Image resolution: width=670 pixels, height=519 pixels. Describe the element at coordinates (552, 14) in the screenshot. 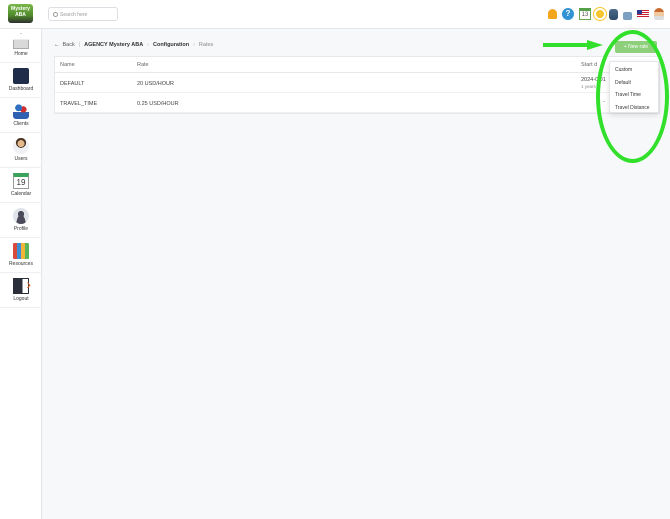

I see `bell-icon` at that location.